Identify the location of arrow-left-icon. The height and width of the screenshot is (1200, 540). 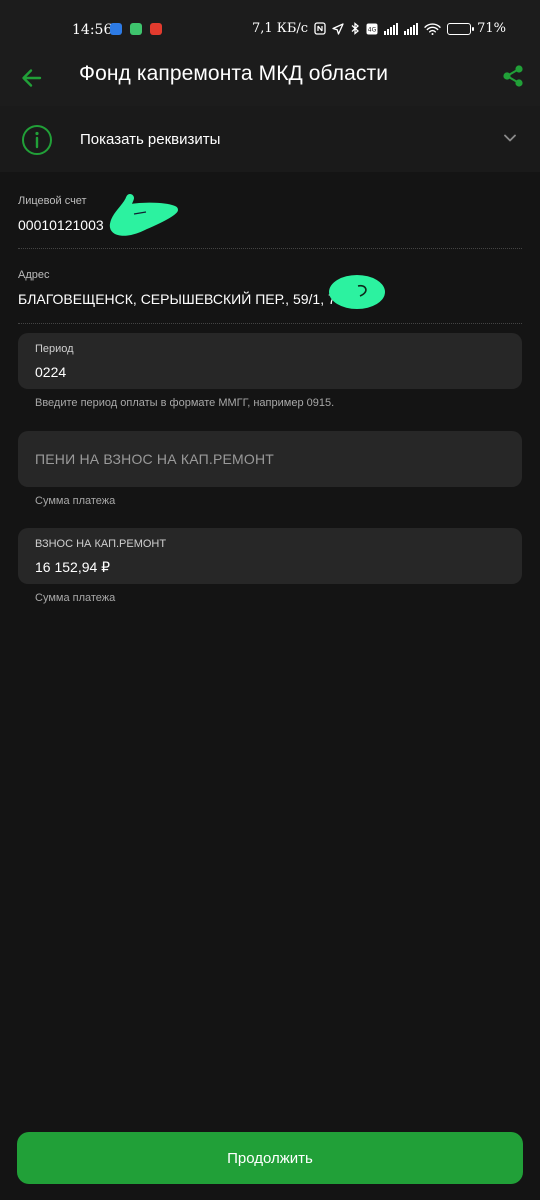
(32, 78).